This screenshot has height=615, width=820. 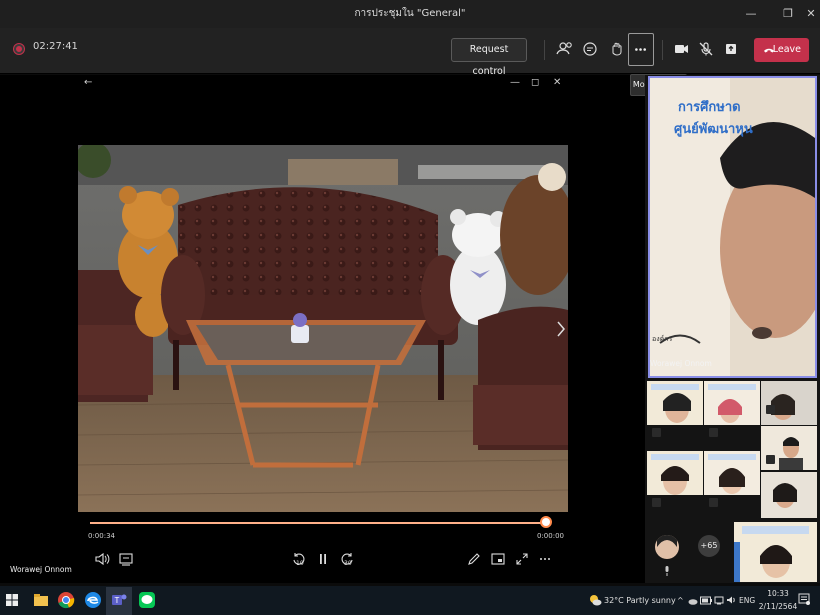 I want to click on mini-view-icon, so click(x=498, y=559).